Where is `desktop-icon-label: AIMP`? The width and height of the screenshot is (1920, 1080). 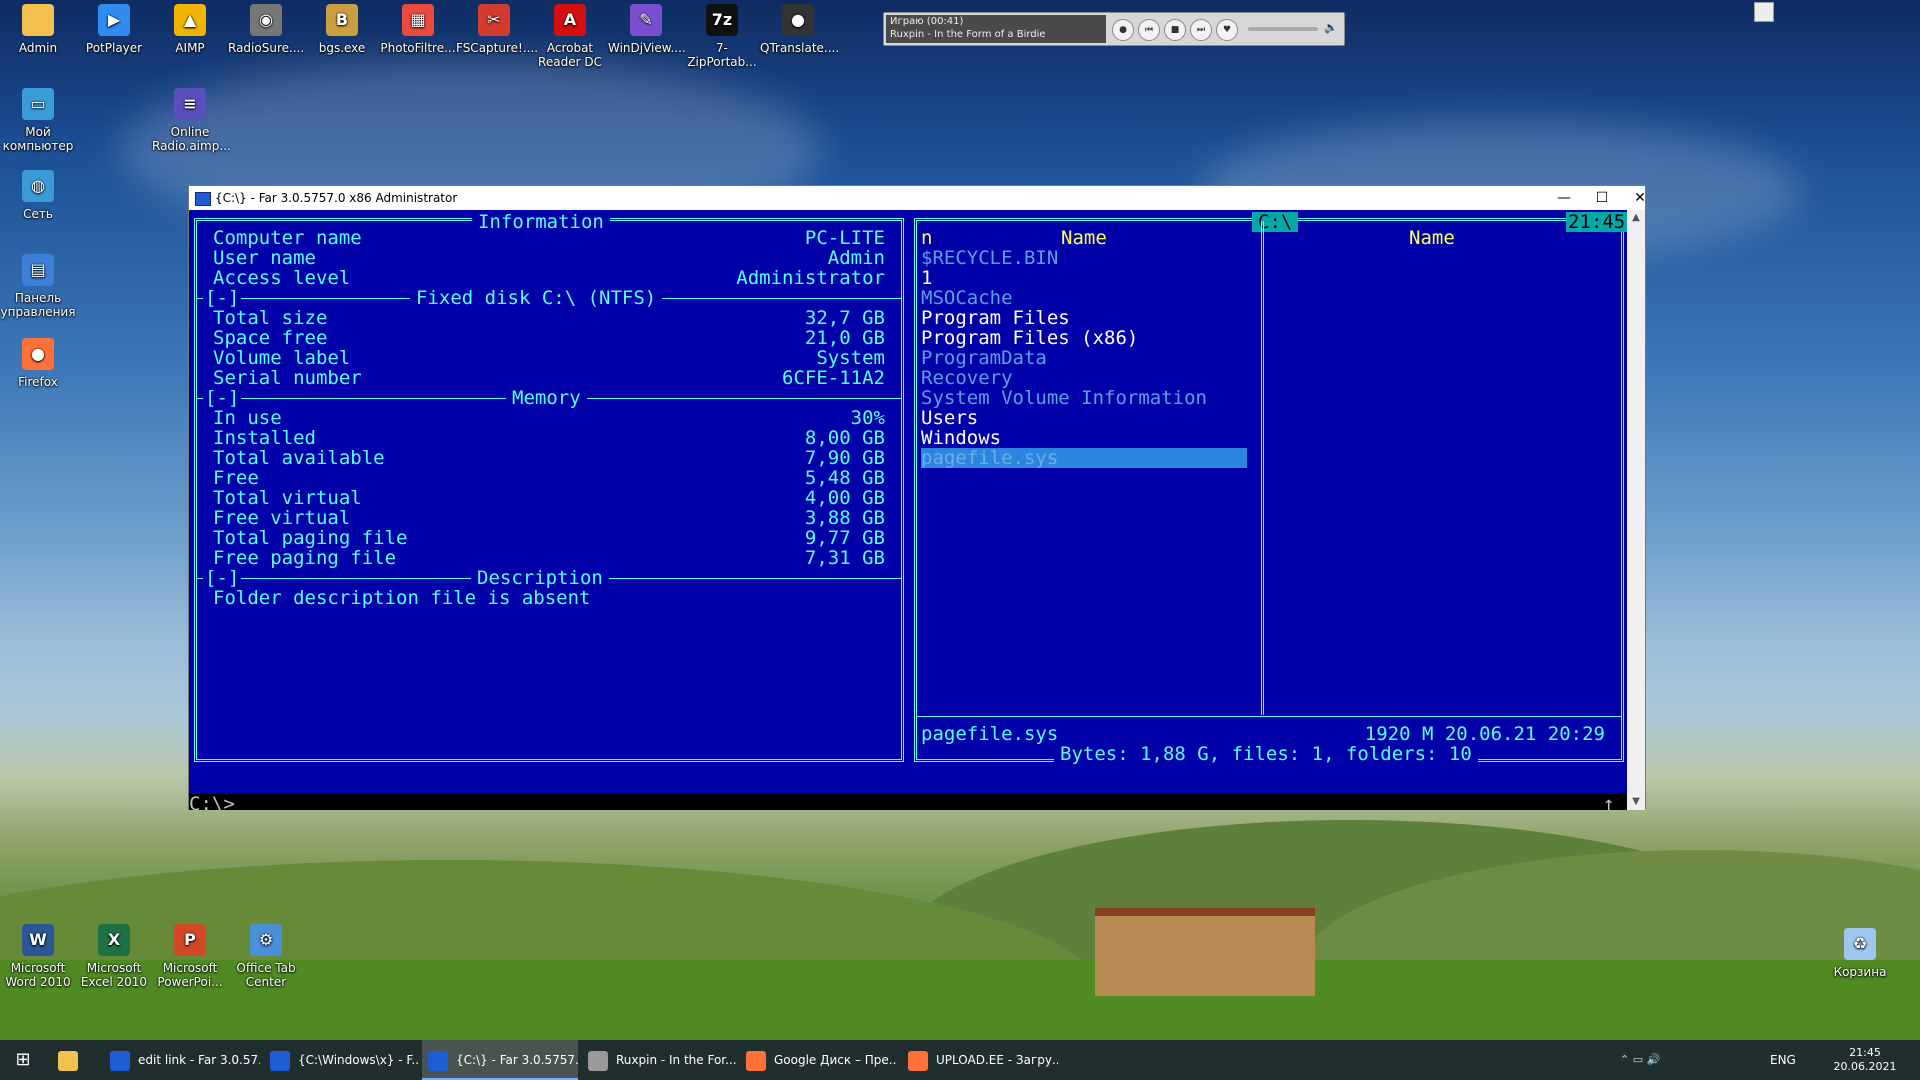 desktop-icon-label: AIMP is located at coordinates (190, 48).